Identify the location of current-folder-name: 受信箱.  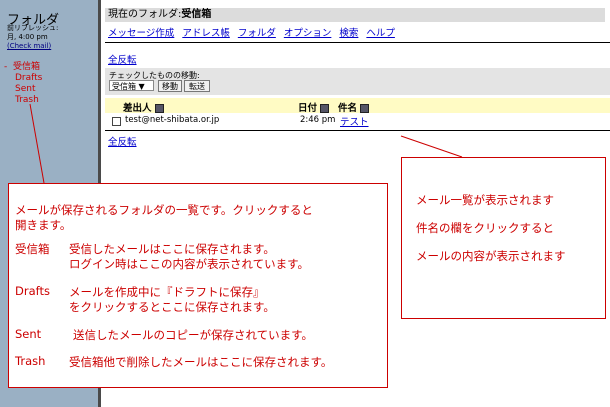
(196, 14).